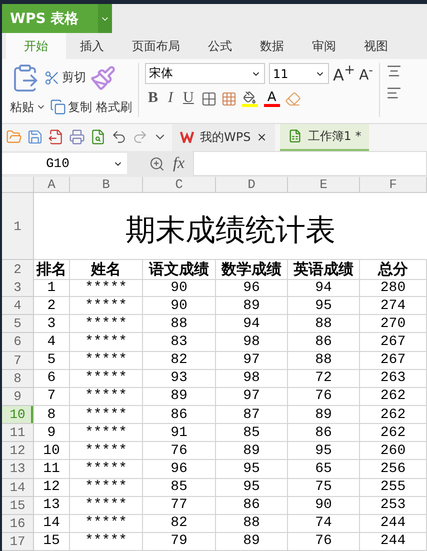  Describe the element at coordinates (106, 185) in the screenshot. I see `column-header: B` at that location.